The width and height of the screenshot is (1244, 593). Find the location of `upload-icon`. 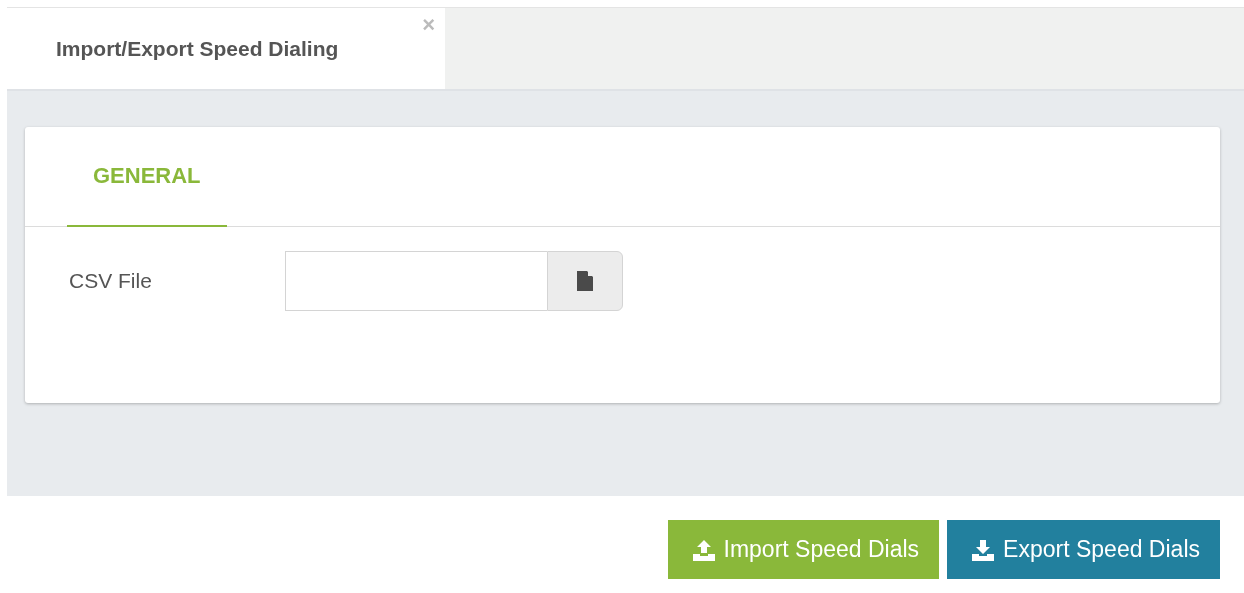

upload-icon is located at coordinates (703, 549).